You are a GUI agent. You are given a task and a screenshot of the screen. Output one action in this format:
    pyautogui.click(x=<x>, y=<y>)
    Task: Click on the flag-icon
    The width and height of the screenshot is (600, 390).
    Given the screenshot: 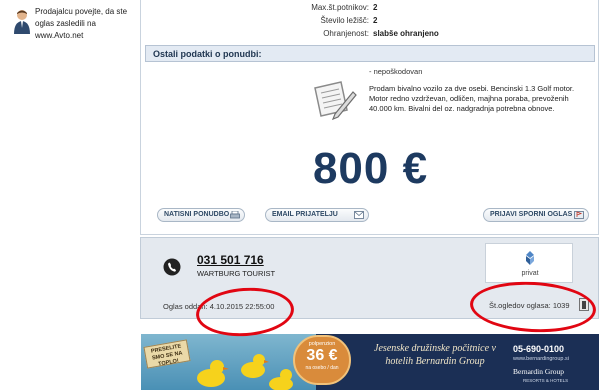 What is the action you would take?
    pyautogui.click(x=579, y=215)
    